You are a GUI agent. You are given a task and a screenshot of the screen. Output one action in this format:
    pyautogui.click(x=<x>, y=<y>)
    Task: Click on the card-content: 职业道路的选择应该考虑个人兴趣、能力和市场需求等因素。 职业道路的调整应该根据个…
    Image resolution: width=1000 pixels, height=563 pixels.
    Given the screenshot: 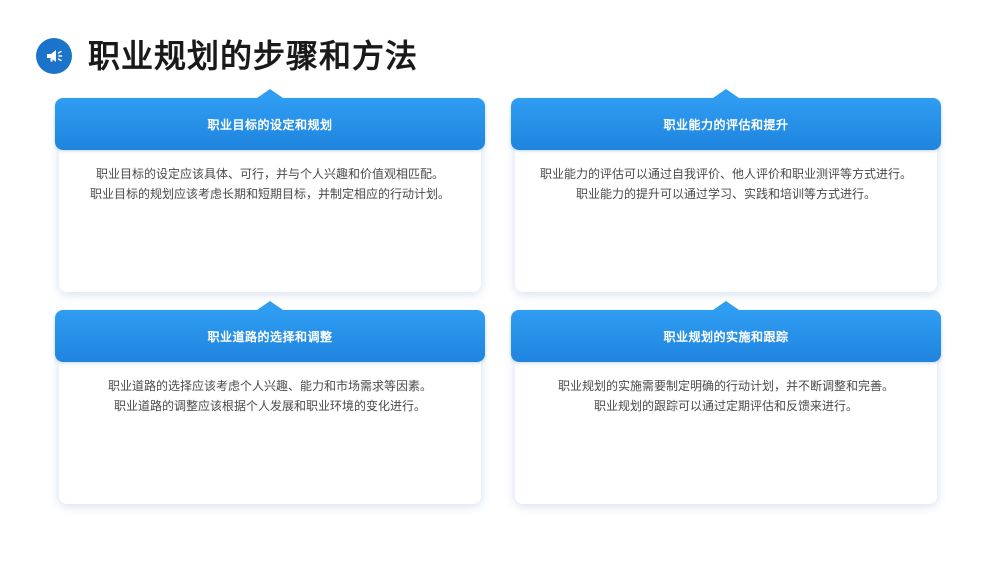 What is the action you would take?
    pyautogui.click(x=270, y=396)
    